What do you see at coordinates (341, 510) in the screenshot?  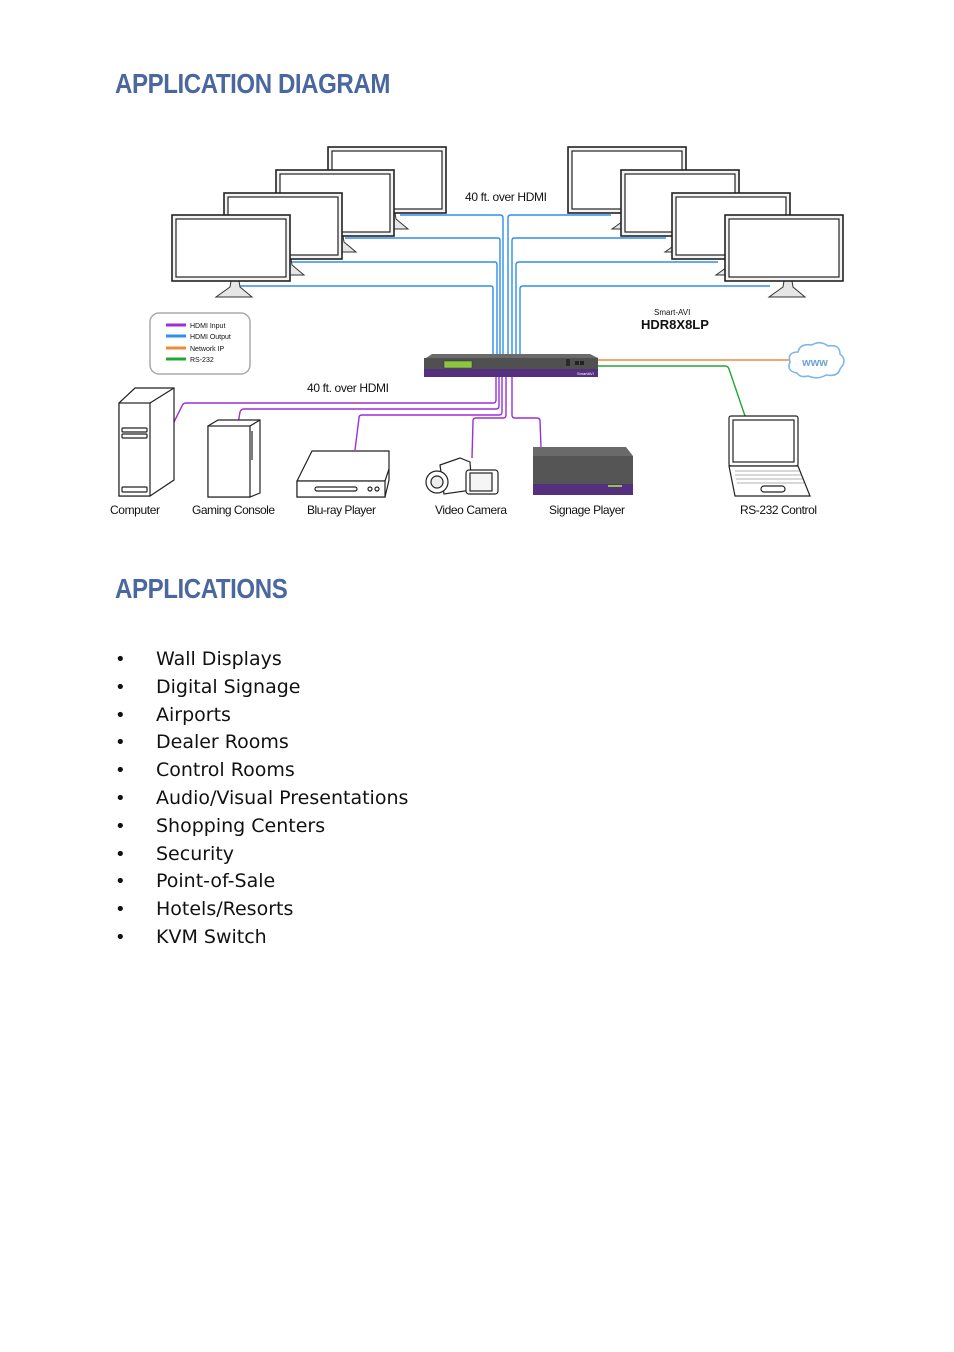 I see `source-label-bluray-player: Blu-ray Player` at bounding box center [341, 510].